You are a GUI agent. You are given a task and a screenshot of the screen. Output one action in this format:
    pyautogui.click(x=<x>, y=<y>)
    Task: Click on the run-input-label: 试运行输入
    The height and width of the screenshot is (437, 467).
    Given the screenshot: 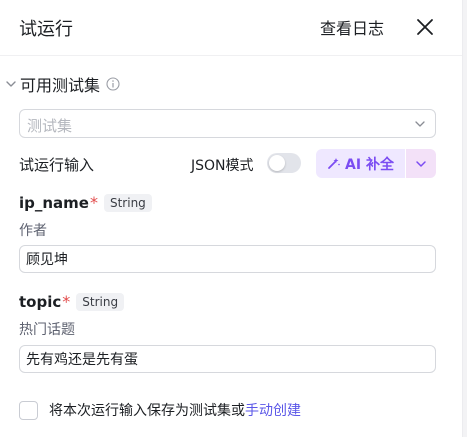 What is the action you would take?
    pyautogui.click(x=57, y=165)
    